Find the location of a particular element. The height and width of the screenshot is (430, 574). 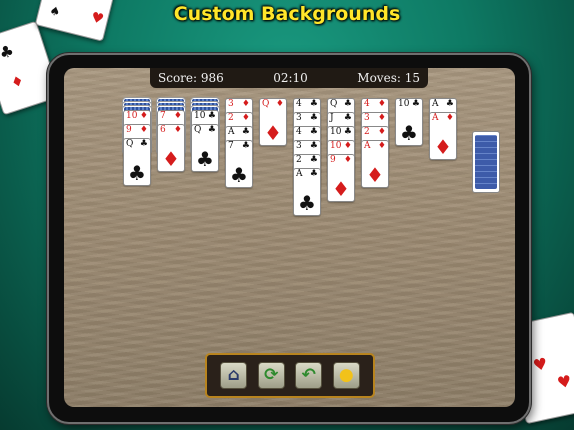

playing-card: 7 ♣ ♣ is located at coordinates (239, 164).